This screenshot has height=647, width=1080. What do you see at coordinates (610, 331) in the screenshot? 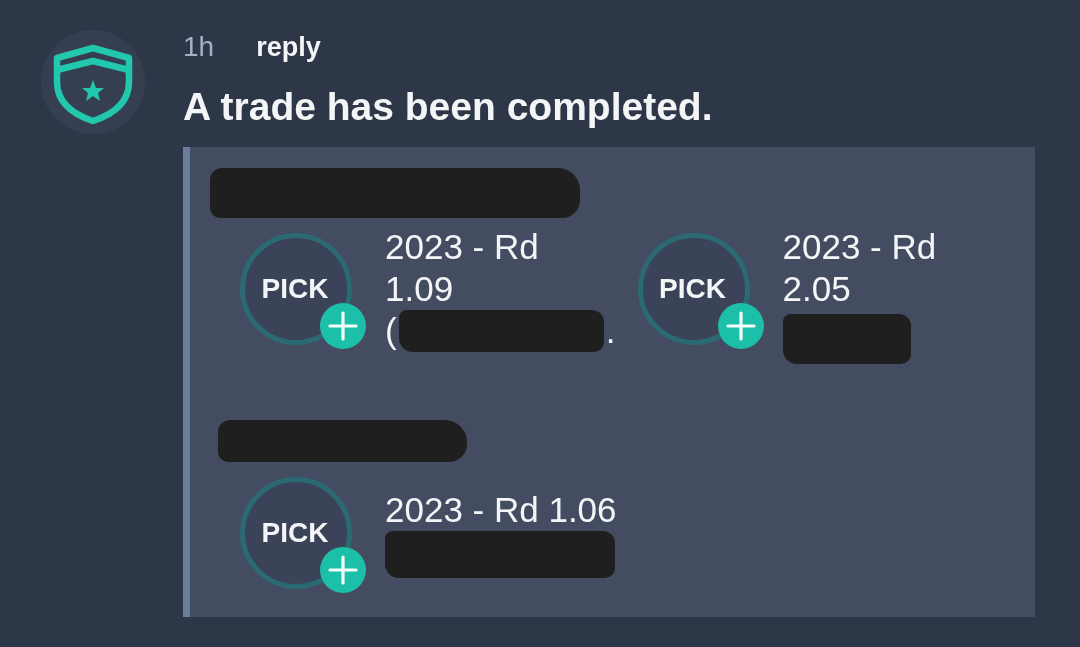
I see `detail-text: .` at bounding box center [610, 331].